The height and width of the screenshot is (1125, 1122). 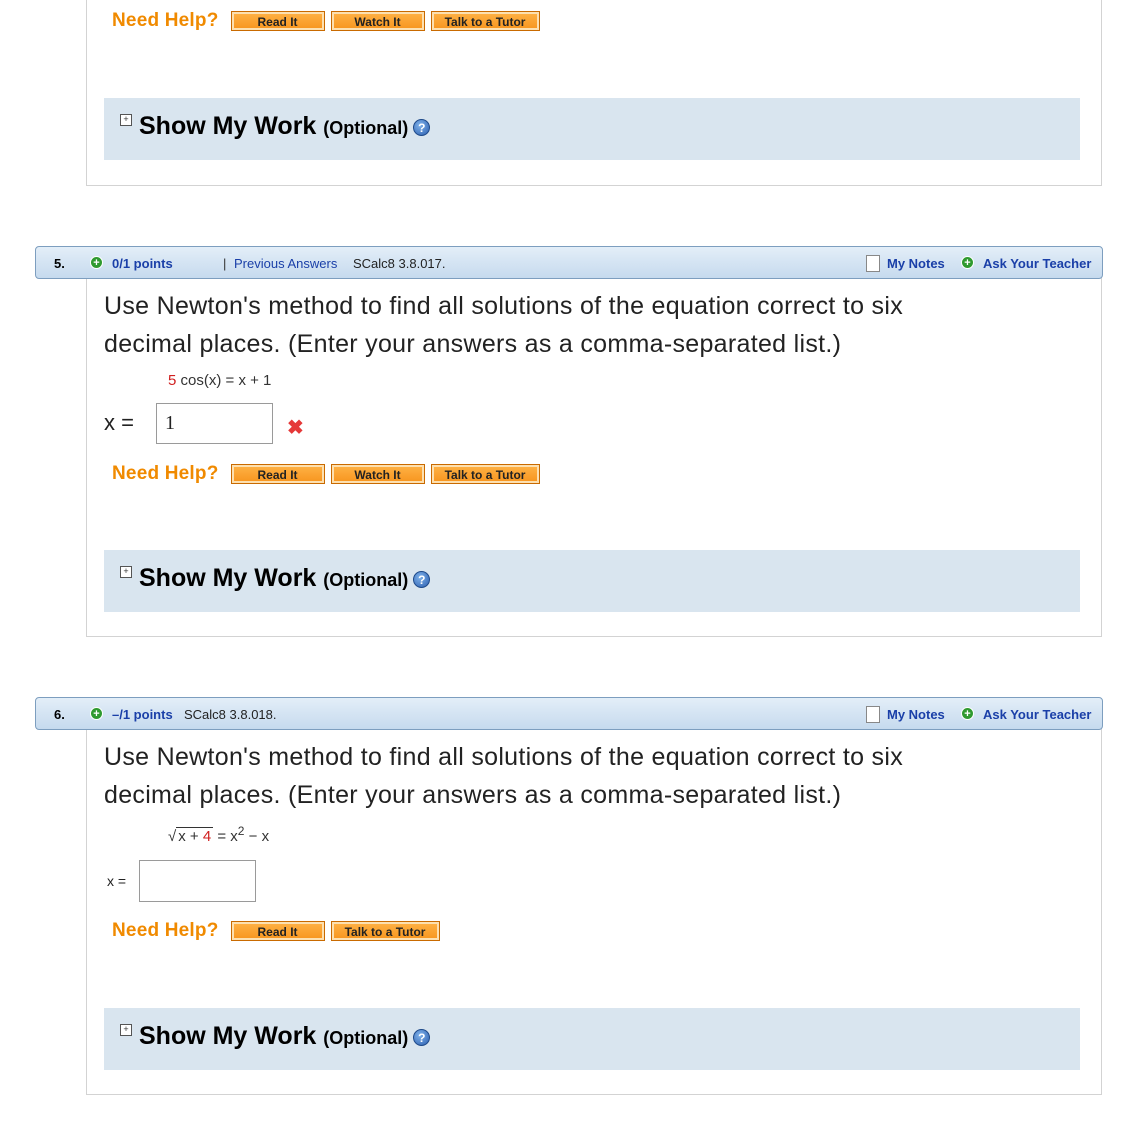 I want to click on equation-rhs-prefix: = x, so click(x=225, y=836).